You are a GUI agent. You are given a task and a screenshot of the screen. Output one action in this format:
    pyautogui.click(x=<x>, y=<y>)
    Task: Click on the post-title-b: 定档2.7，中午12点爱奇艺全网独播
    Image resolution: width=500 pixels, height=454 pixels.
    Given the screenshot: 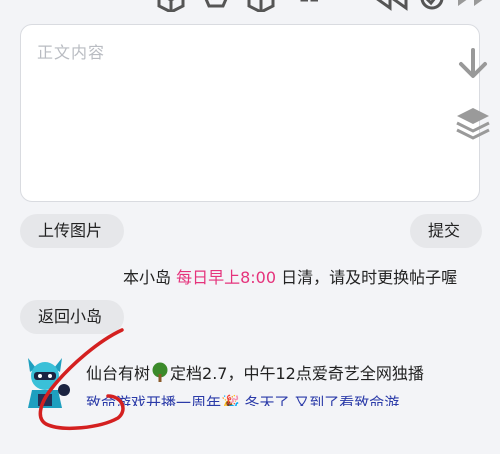 What is the action you would take?
    pyautogui.click(x=297, y=373)
    